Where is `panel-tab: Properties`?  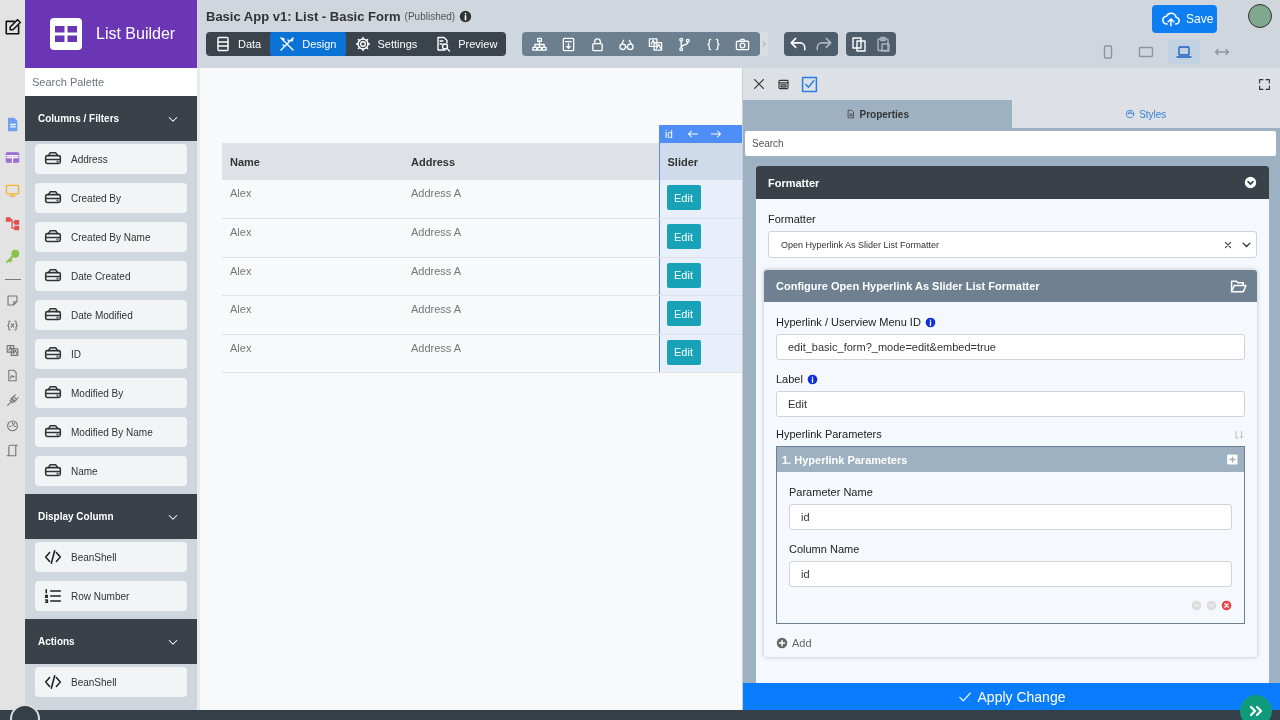 panel-tab: Properties is located at coordinates (877, 114).